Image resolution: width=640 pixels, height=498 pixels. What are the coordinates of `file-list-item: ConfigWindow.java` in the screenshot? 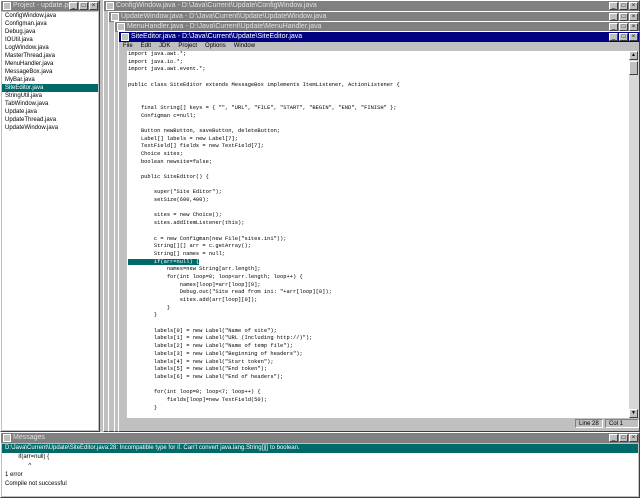 It's located at (50, 16).